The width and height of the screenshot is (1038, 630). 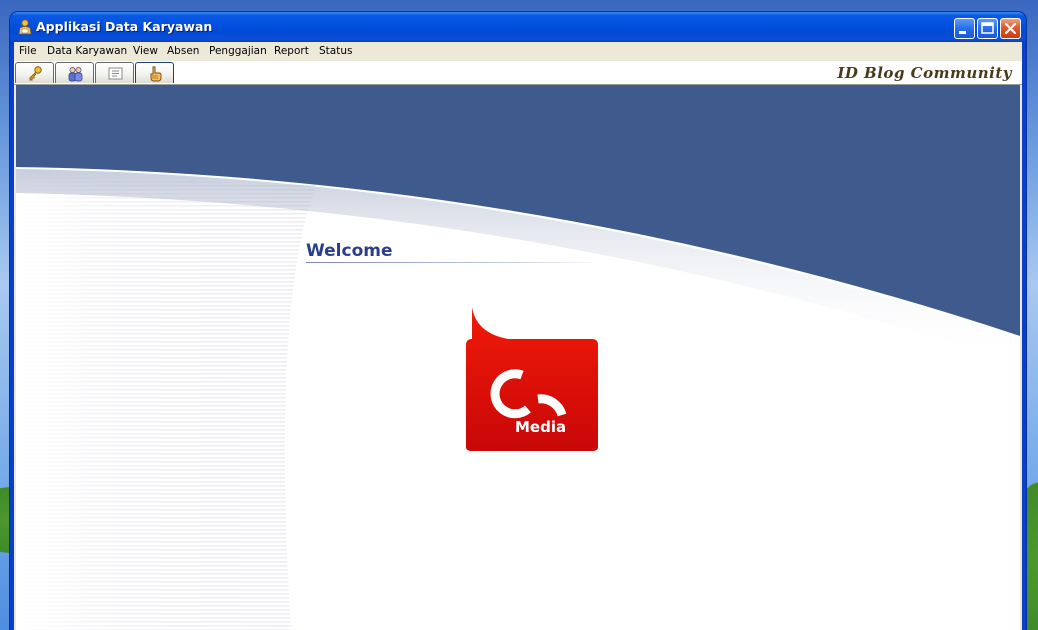 I want to click on tab-key, so click(x=34, y=72).